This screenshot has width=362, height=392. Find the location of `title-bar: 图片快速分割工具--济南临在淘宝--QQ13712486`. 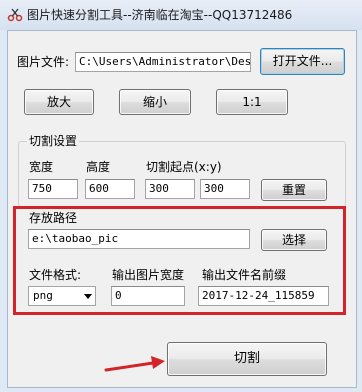

title-bar: 图片快速分割工具--济南临在淘宝--QQ13712486 is located at coordinates (181, 15).